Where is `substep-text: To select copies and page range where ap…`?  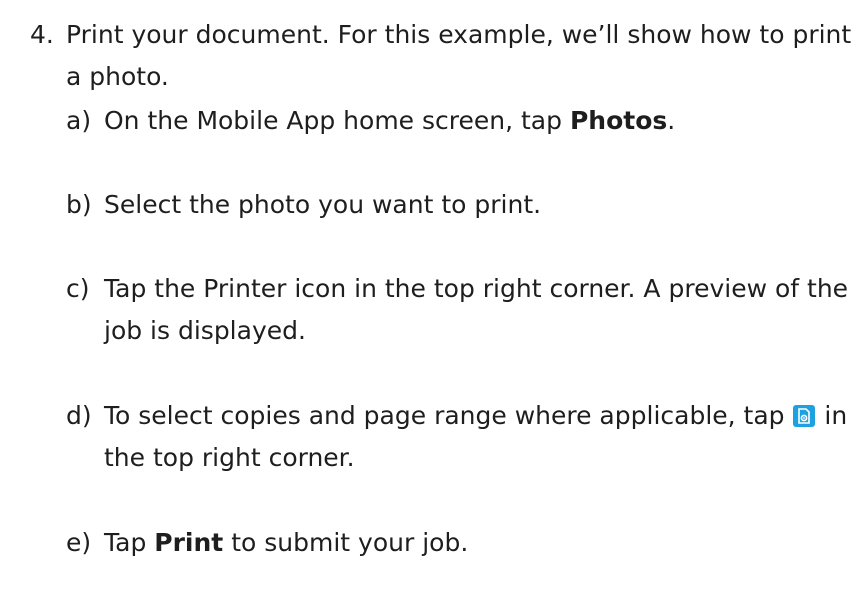 substep-text: To select copies and page range where ap… is located at coordinates (480, 437).